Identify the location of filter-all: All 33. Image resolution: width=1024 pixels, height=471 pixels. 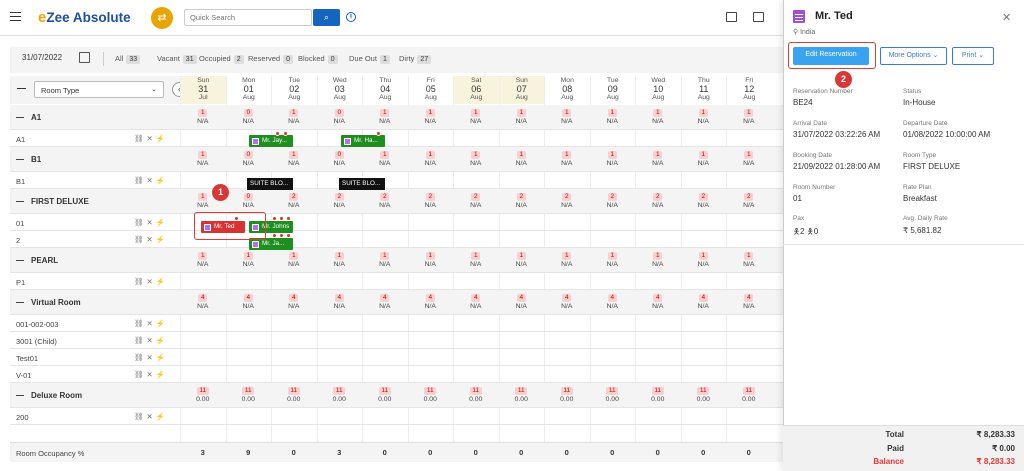
(128, 59).